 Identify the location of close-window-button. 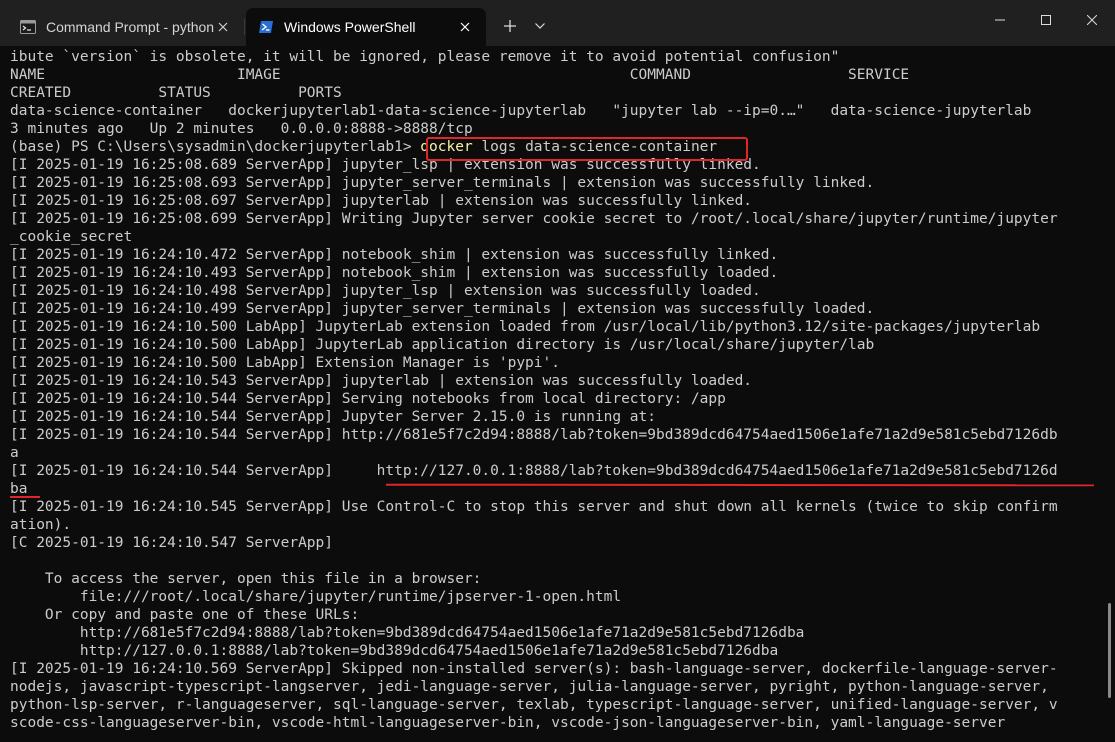
(1092, 20).